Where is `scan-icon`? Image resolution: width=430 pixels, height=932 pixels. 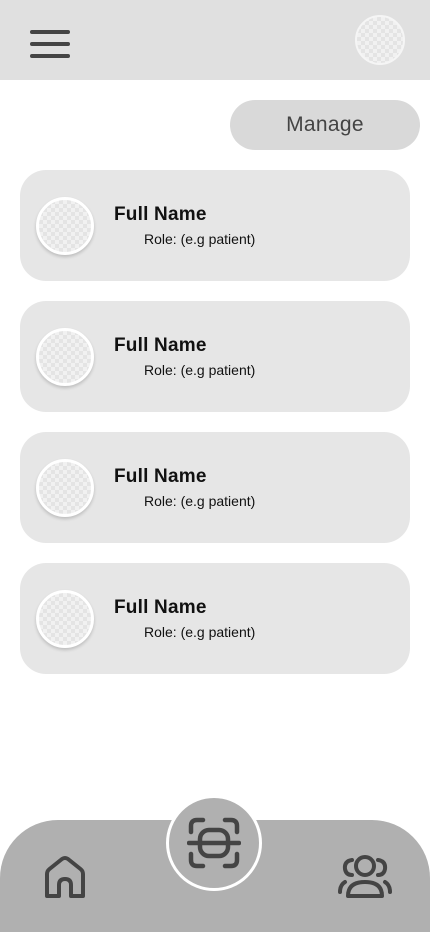
scan-icon is located at coordinates (214, 843).